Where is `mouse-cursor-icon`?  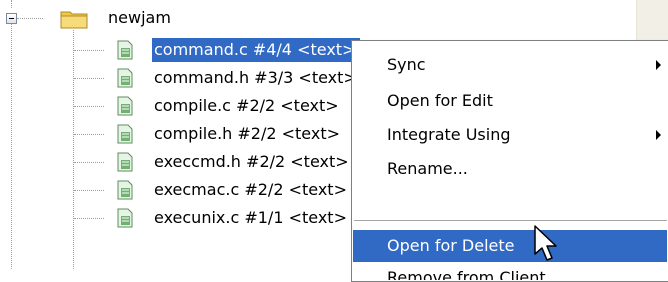 mouse-cursor-icon is located at coordinates (545, 243).